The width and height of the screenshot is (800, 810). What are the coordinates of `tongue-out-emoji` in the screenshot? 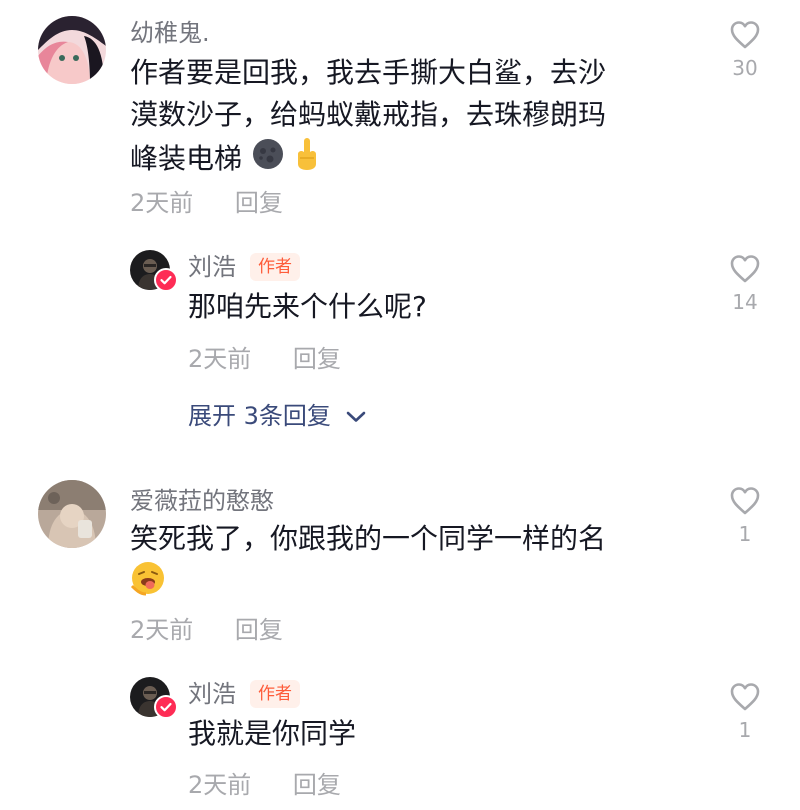 It's located at (148, 584).